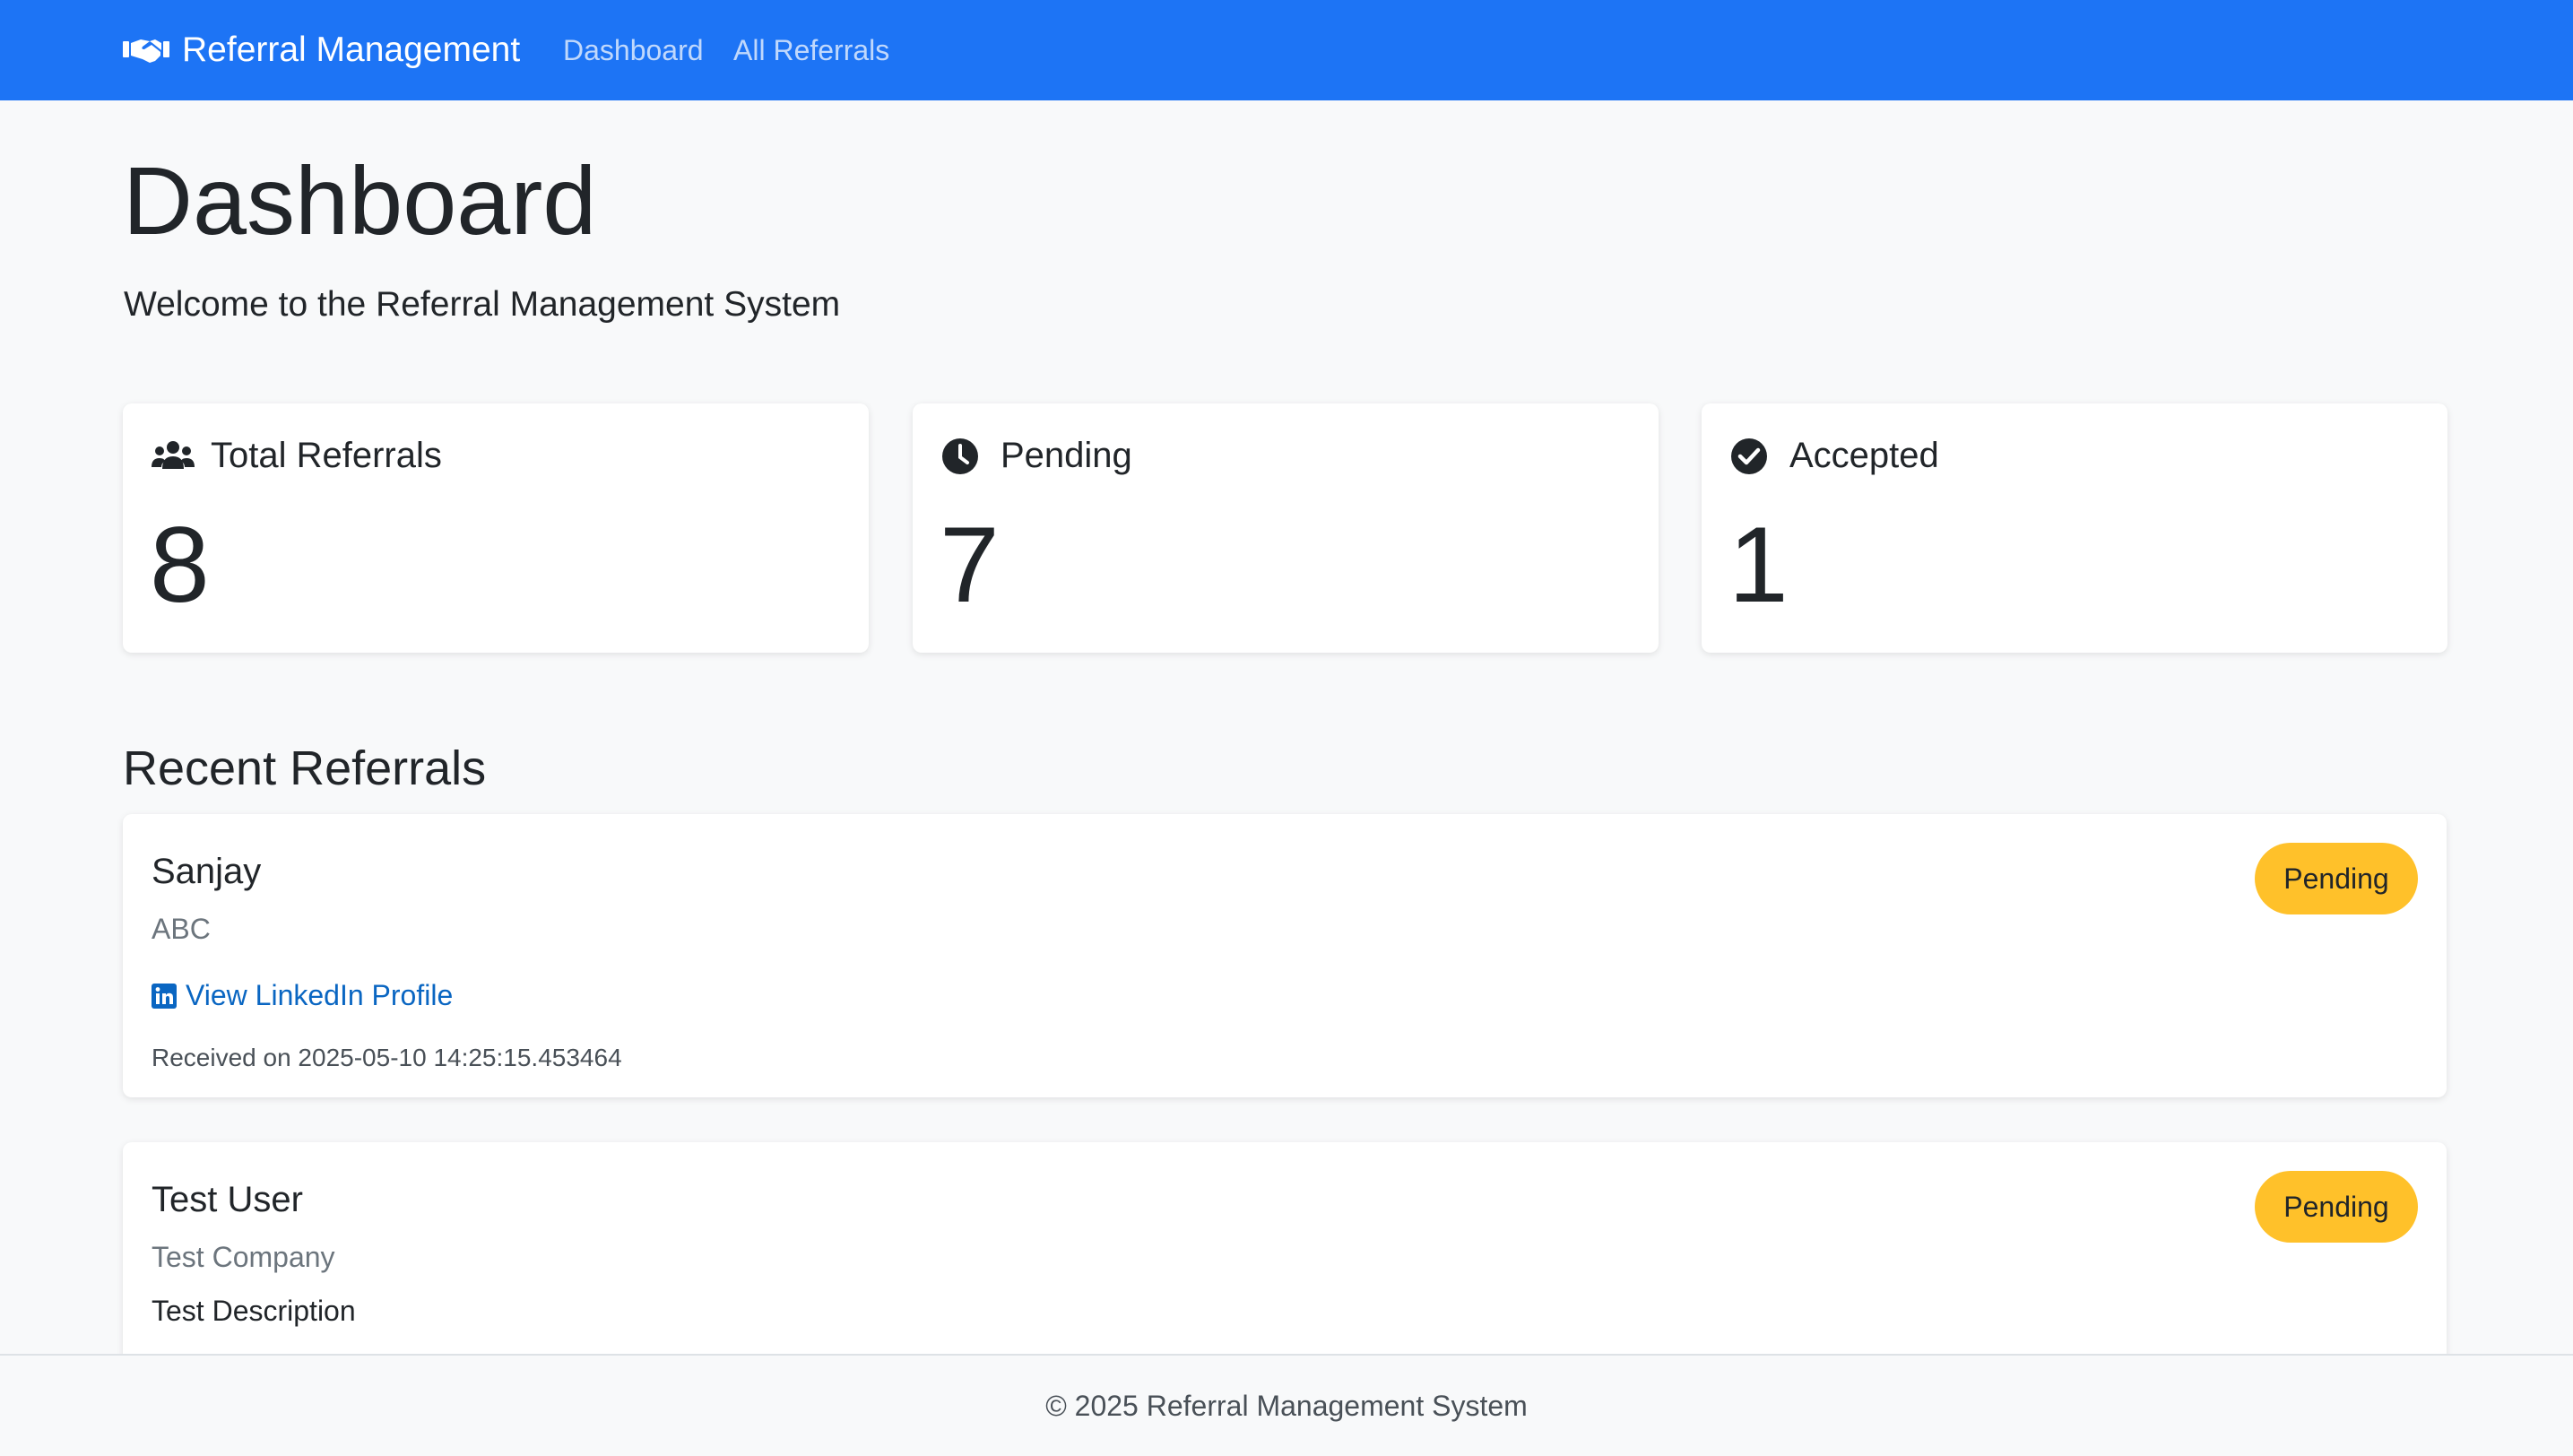 This screenshot has width=2573, height=1456. What do you see at coordinates (634, 50) in the screenshot?
I see `nav-link-dashboard: Dashboard` at bounding box center [634, 50].